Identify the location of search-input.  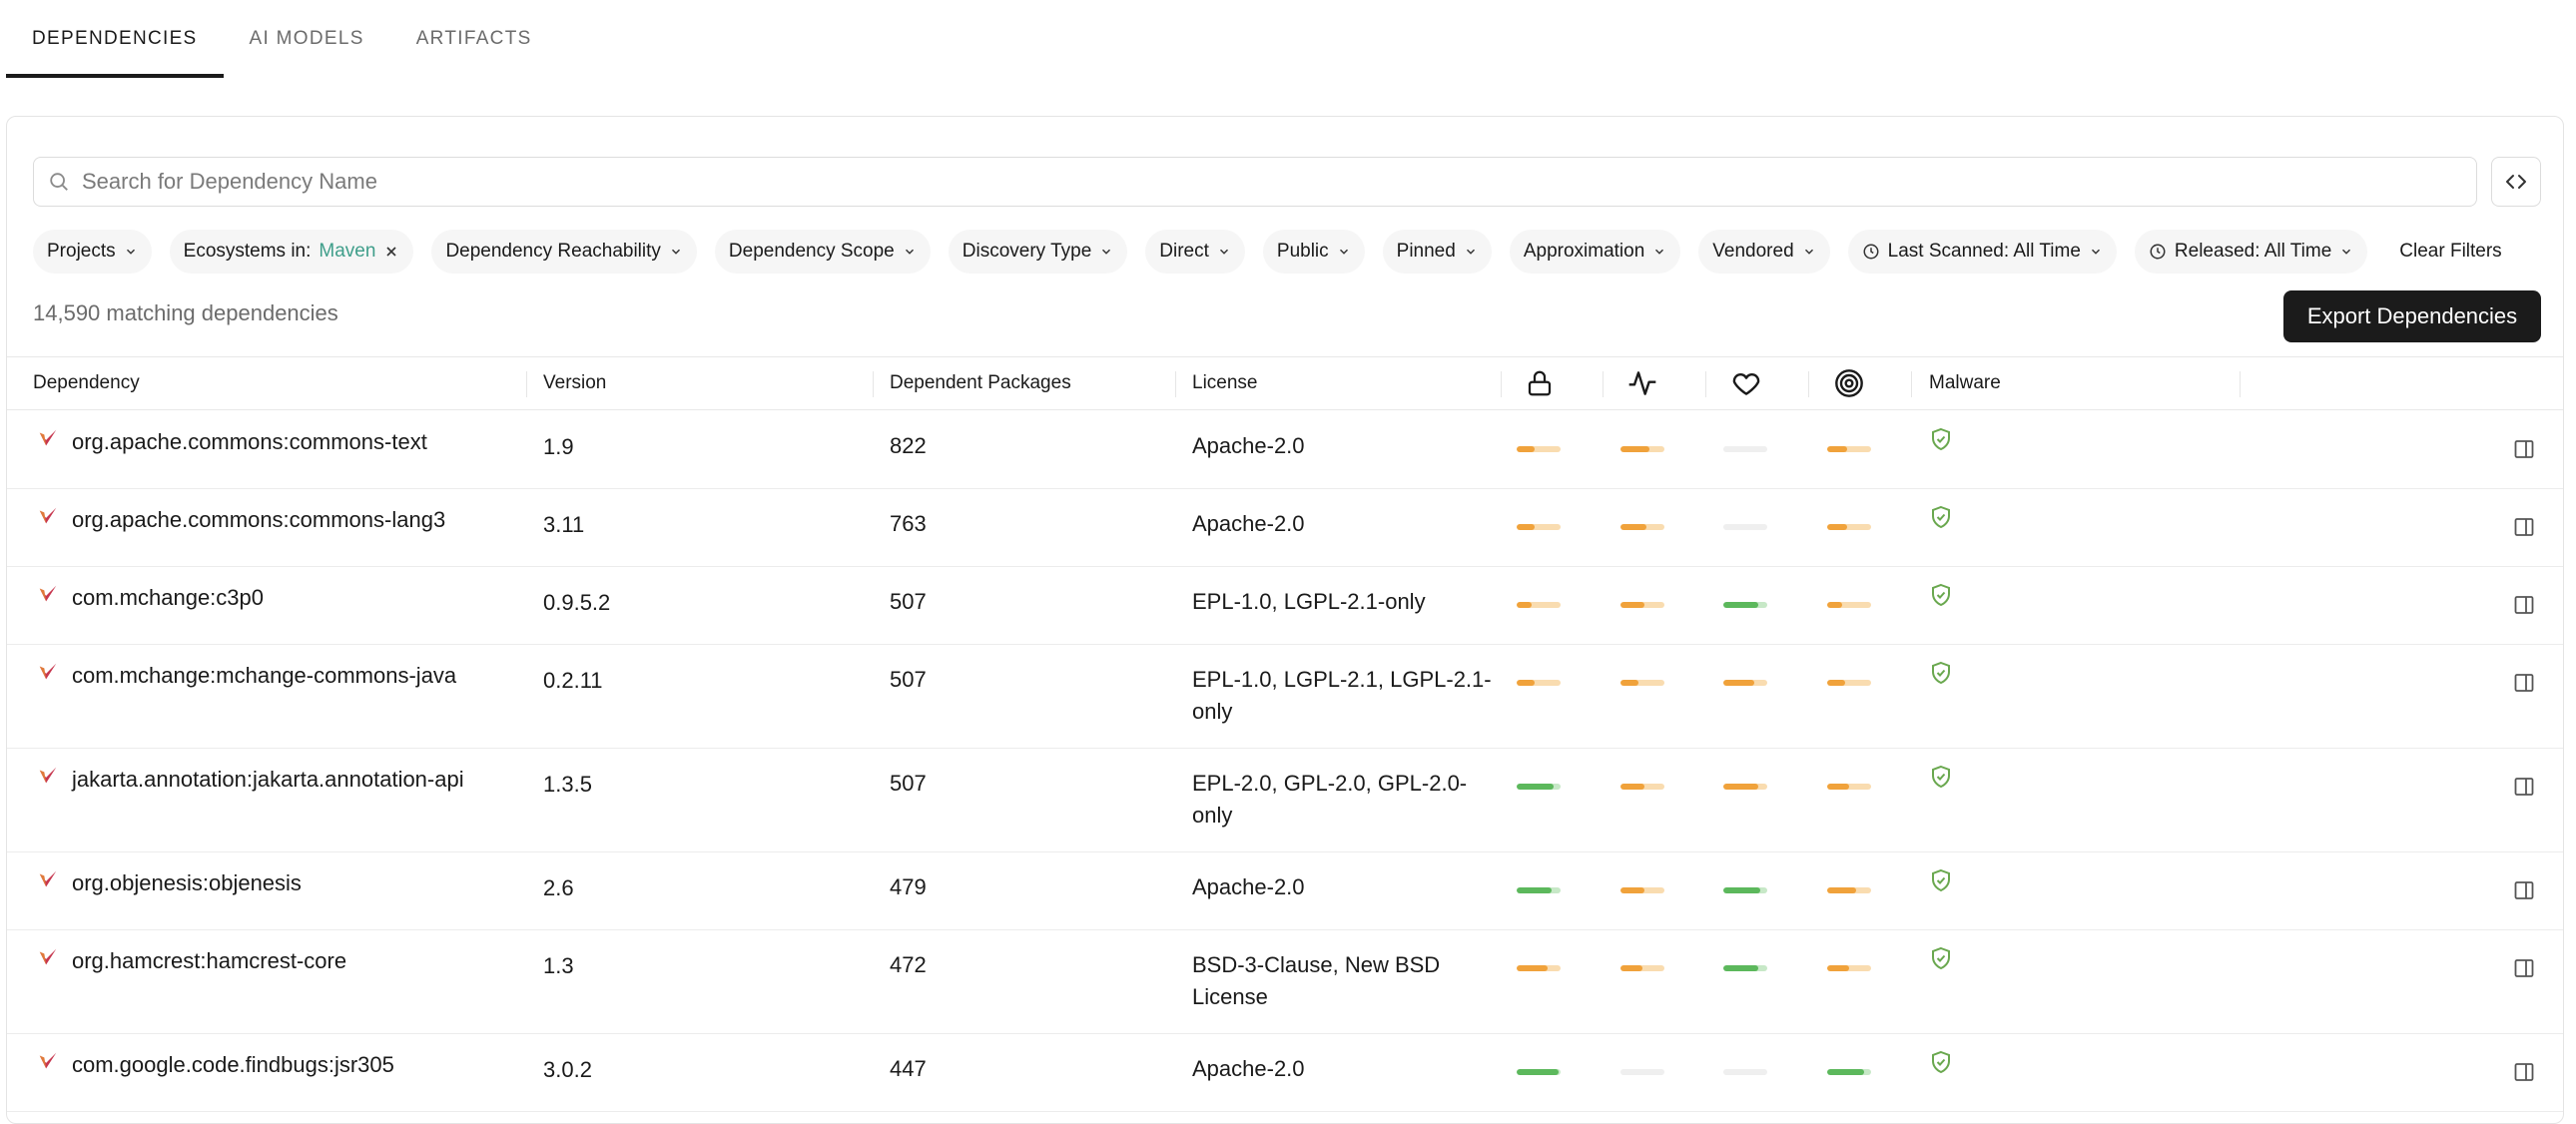
(1230, 182).